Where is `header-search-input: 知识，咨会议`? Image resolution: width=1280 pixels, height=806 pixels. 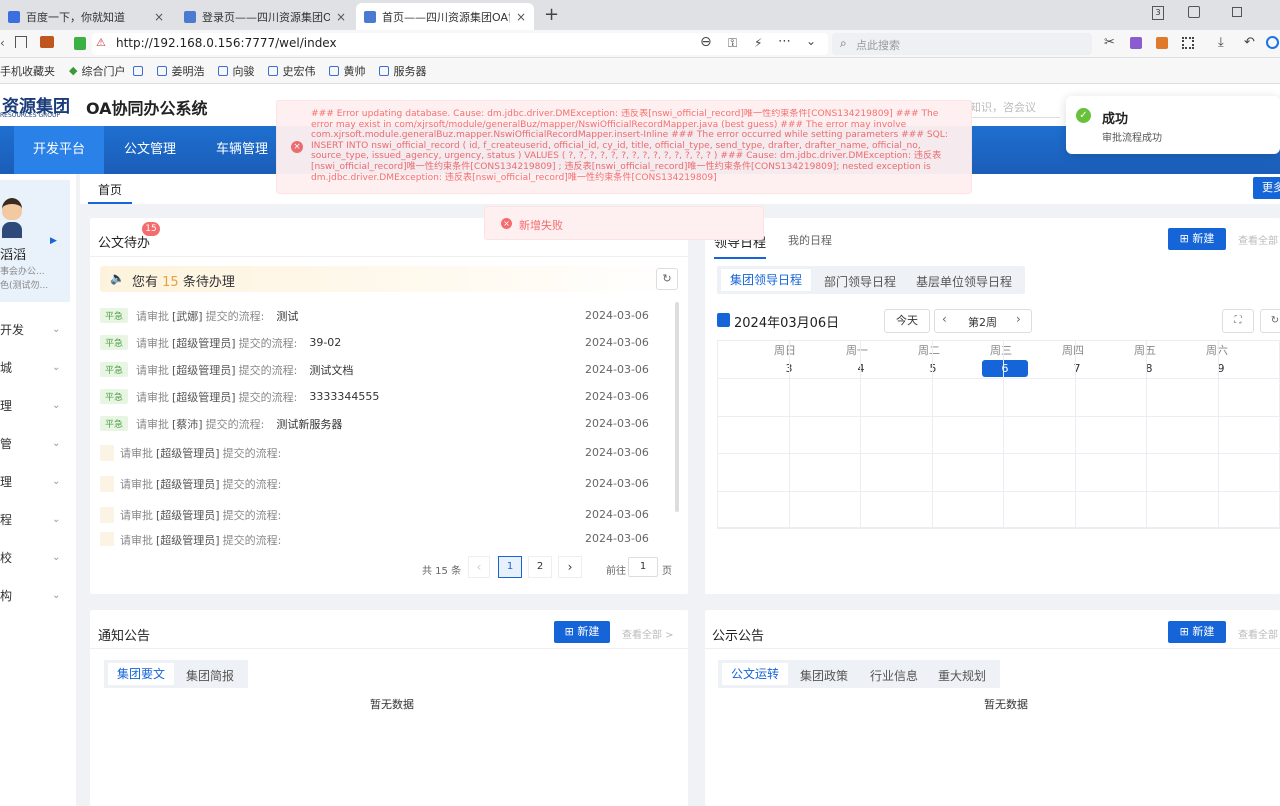 header-search-input: 知识，咨会议 is located at coordinates (1010, 107).